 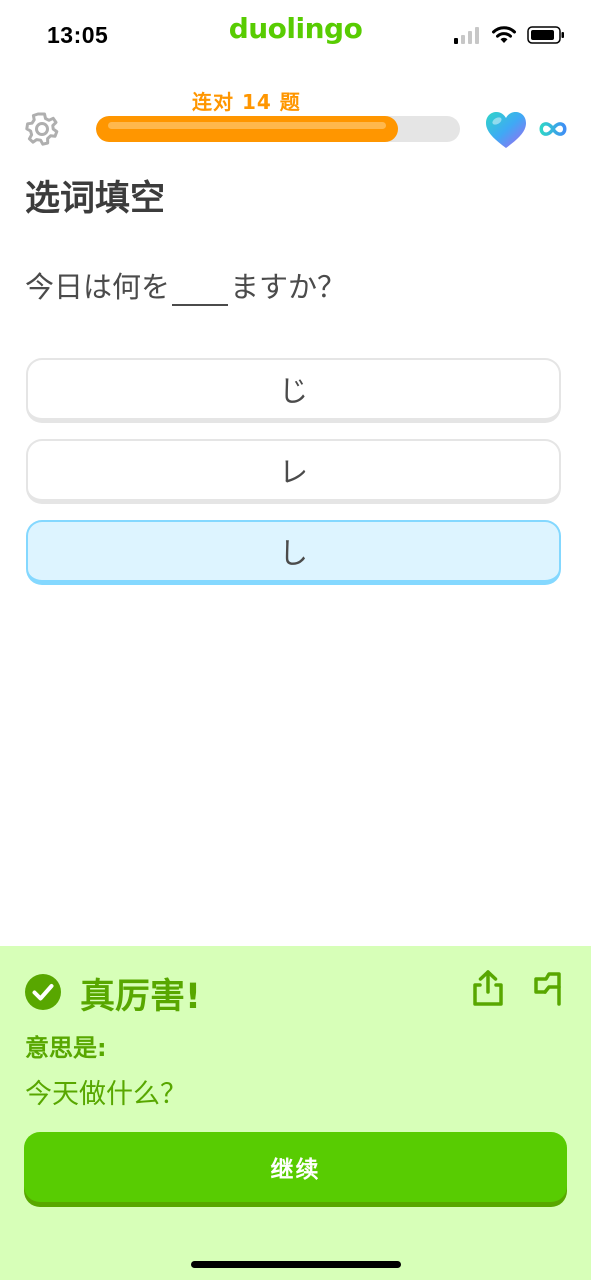 What do you see at coordinates (295, 1167) in the screenshot?
I see `continue-button: 继续` at bounding box center [295, 1167].